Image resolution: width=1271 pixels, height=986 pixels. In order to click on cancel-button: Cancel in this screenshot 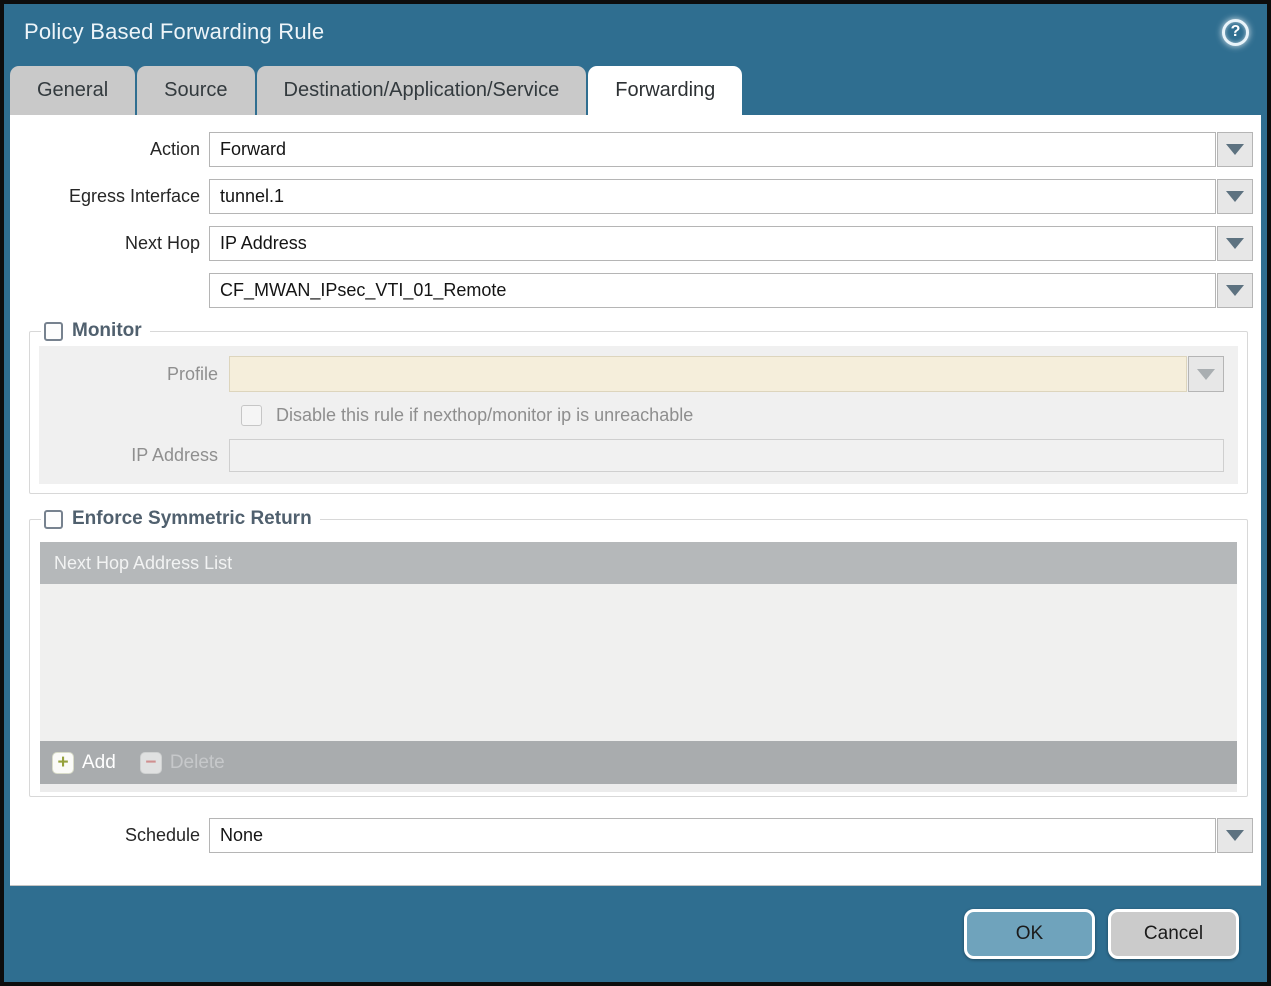, I will do `click(1173, 934)`.